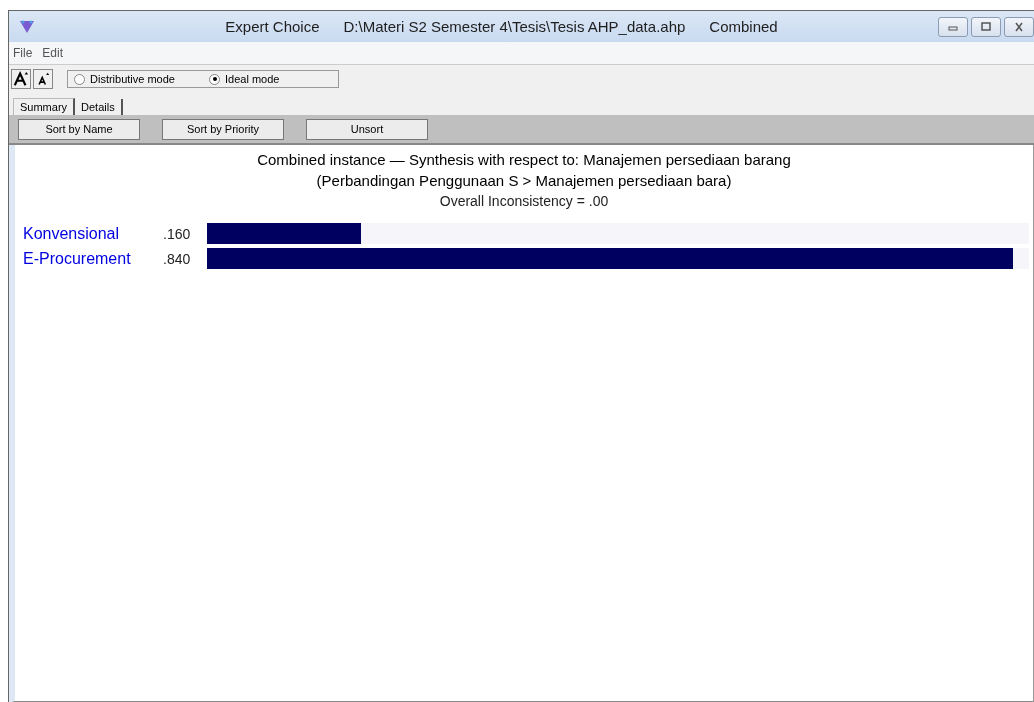 This screenshot has height=702, width=1034. I want to click on alternative-name: E-Procurement, so click(77, 258).